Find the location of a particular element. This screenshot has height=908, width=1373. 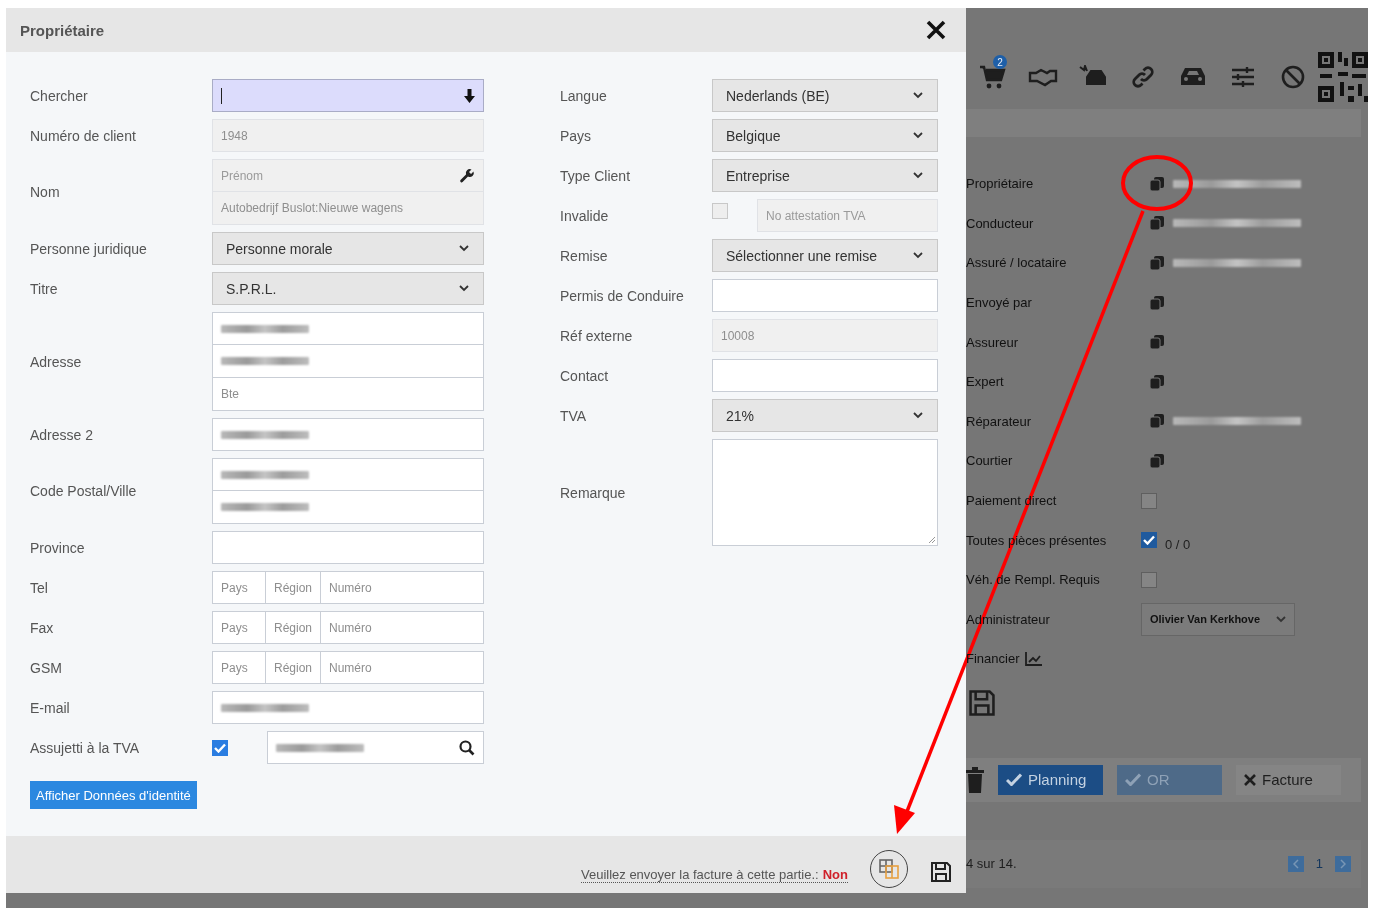

row-label: Courtier is located at coordinates (990, 461).